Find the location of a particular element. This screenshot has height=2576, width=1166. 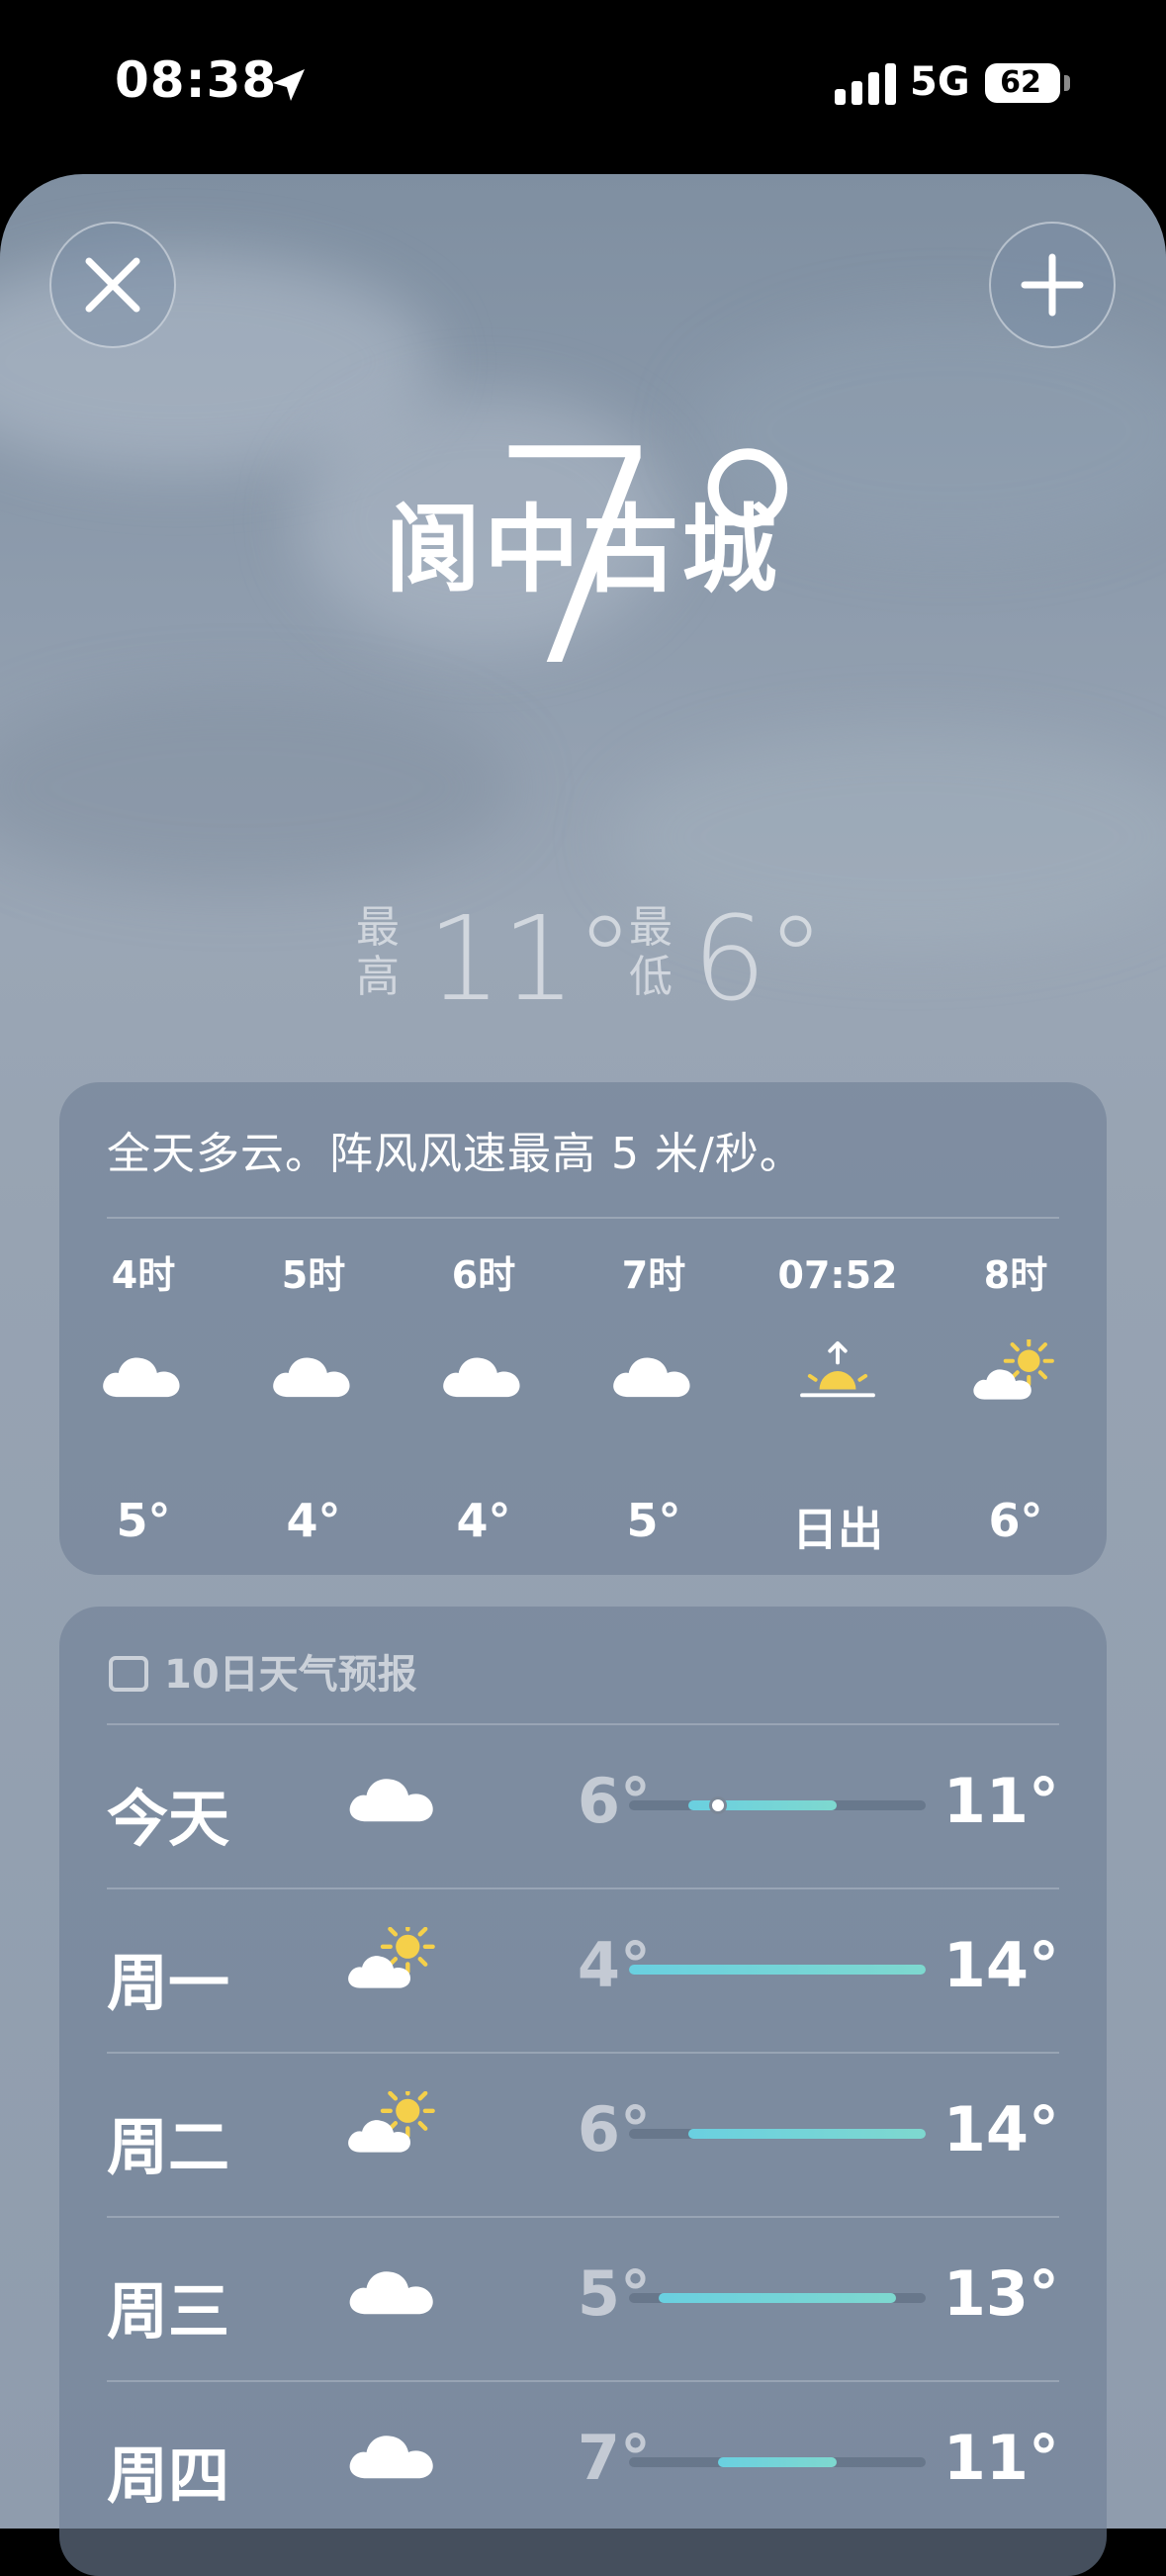

cellular-signal-icon is located at coordinates (866, 84).